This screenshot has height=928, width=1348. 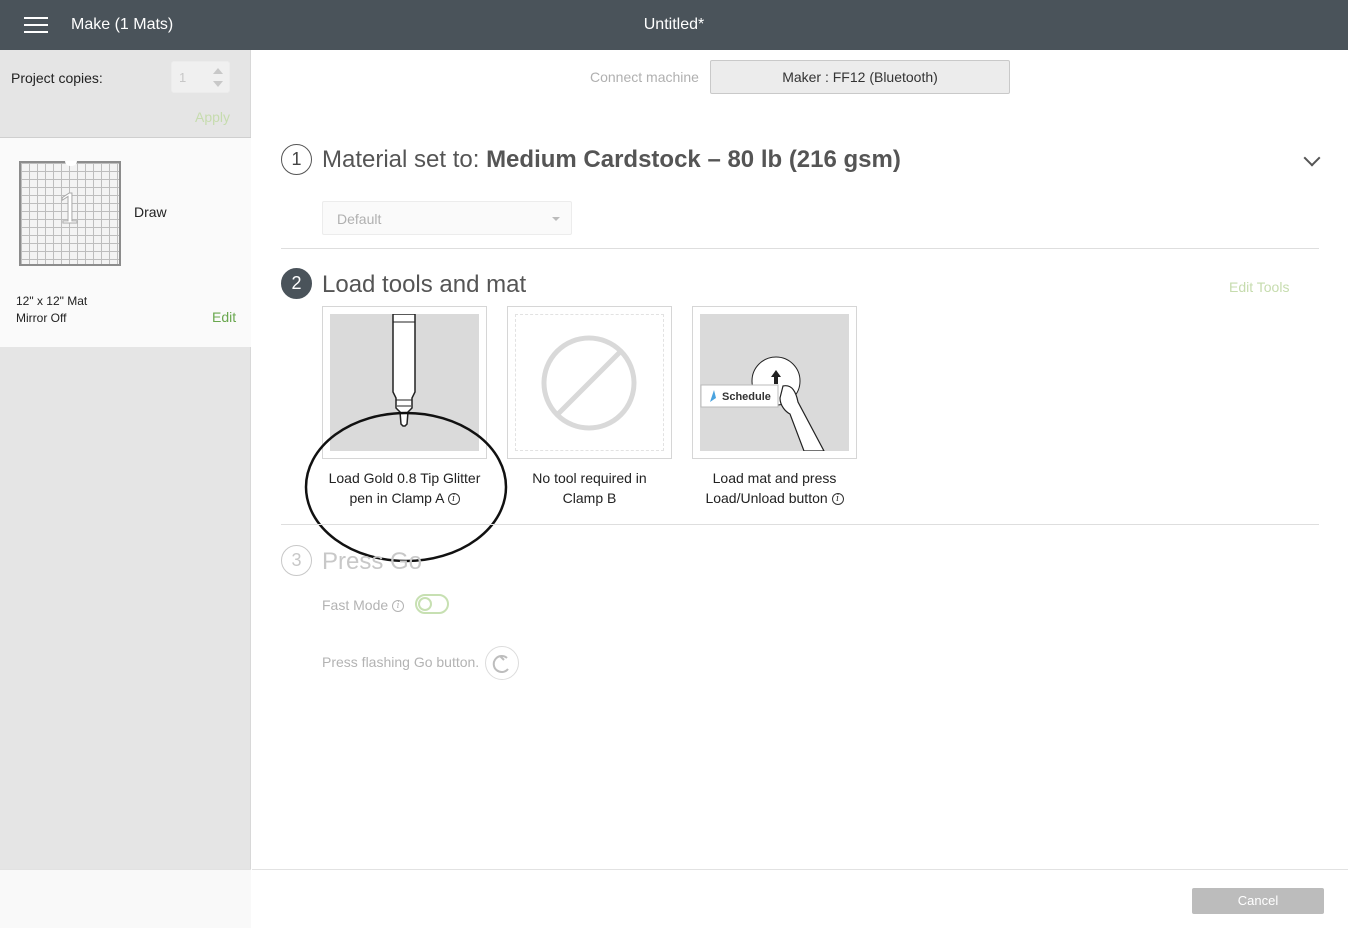 I want to click on pen-illustration, so click(x=404, y=382).